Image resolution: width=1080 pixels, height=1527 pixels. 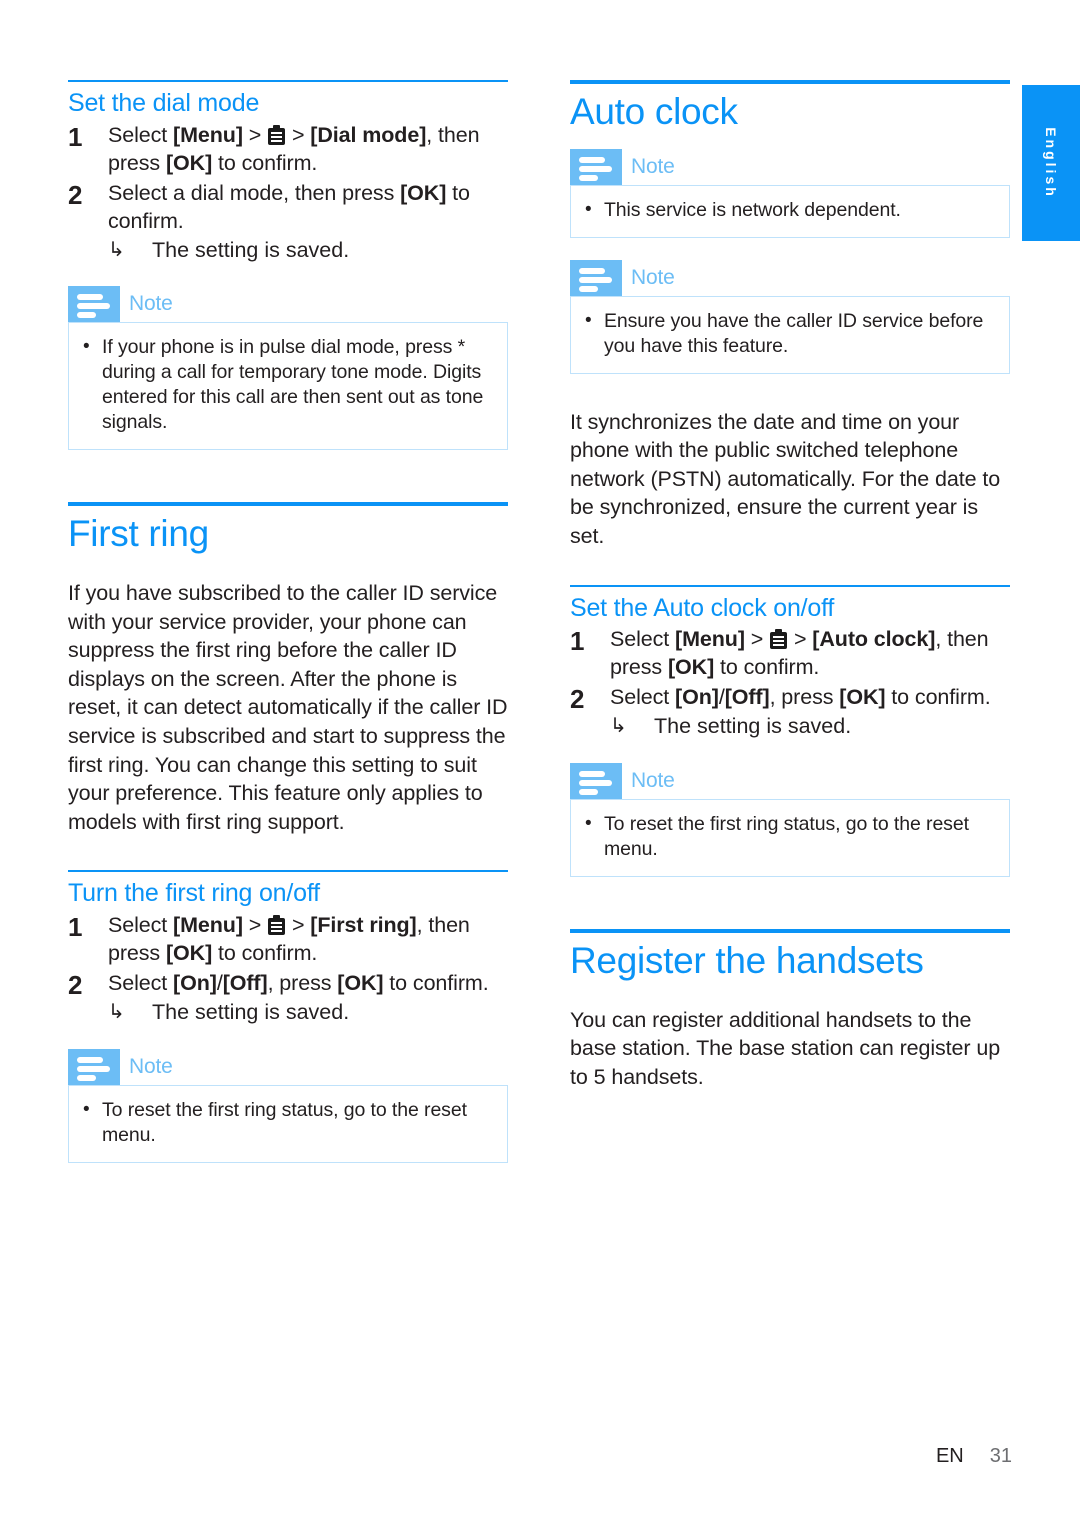 I want to click on note-auto-clock-1: Note • This service is network dependent., so click(x=790, y=193).